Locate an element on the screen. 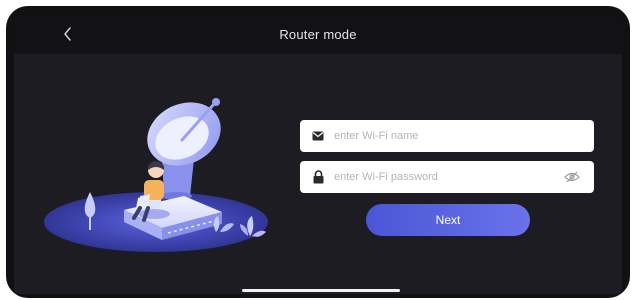  wifi-password-field is located at coordinates (447, 177).